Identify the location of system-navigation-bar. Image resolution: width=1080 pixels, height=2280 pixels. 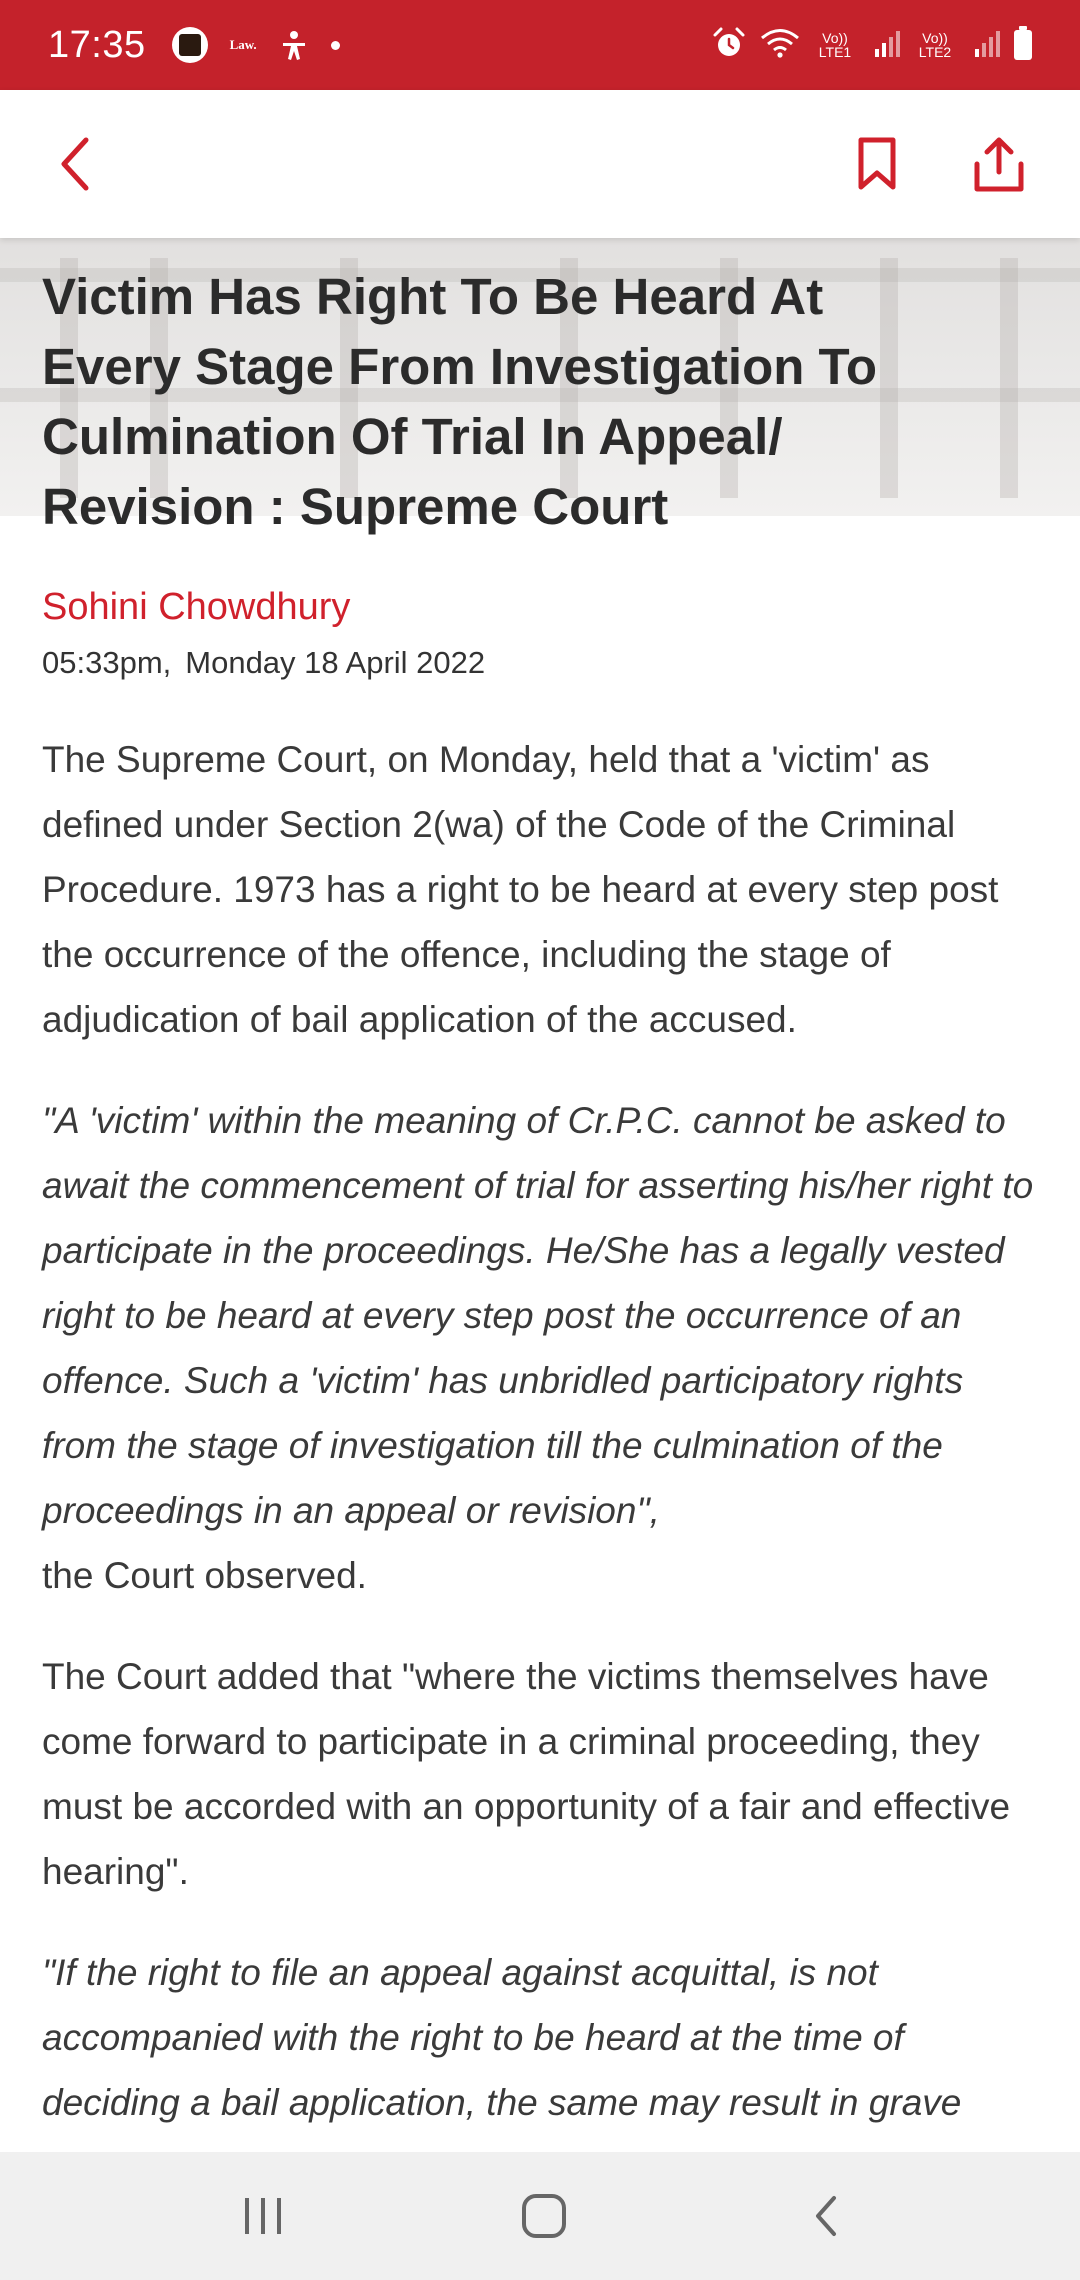
(540, 2216).